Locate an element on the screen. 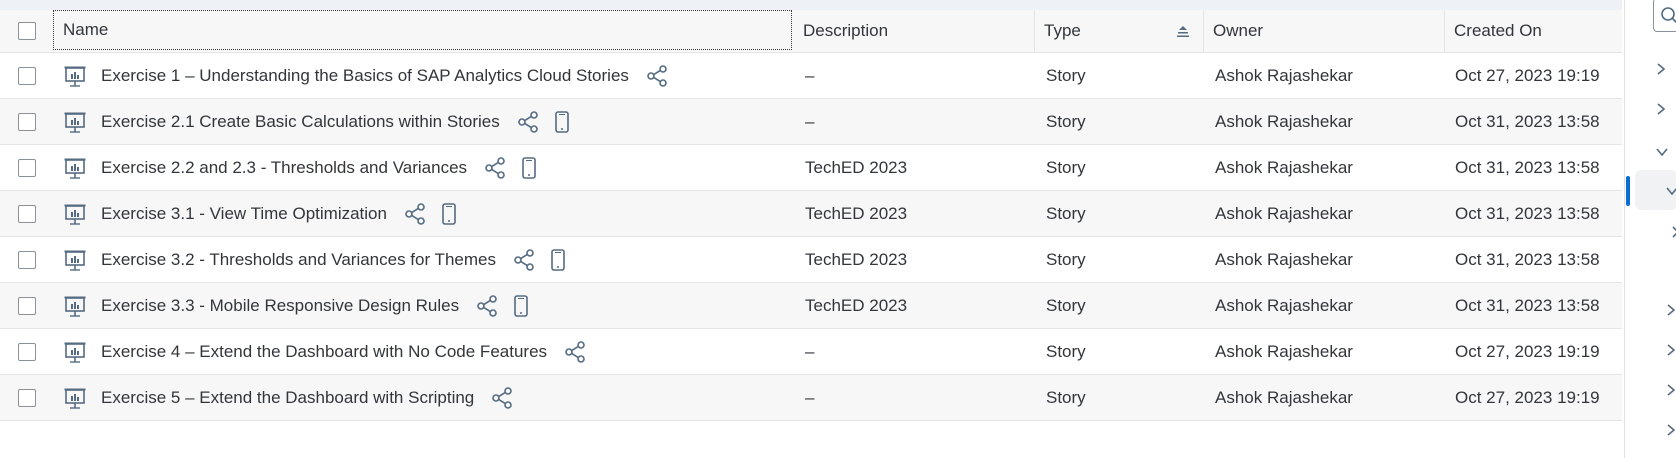  column-header-type: Type is located at coordinates (1062, 31).